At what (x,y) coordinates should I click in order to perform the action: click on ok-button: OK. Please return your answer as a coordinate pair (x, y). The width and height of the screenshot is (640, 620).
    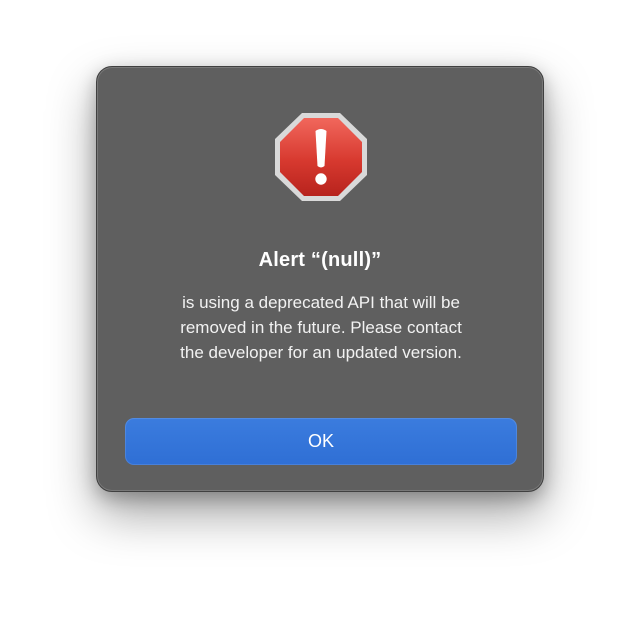
    Looking at the image, I should click on (321, 441).